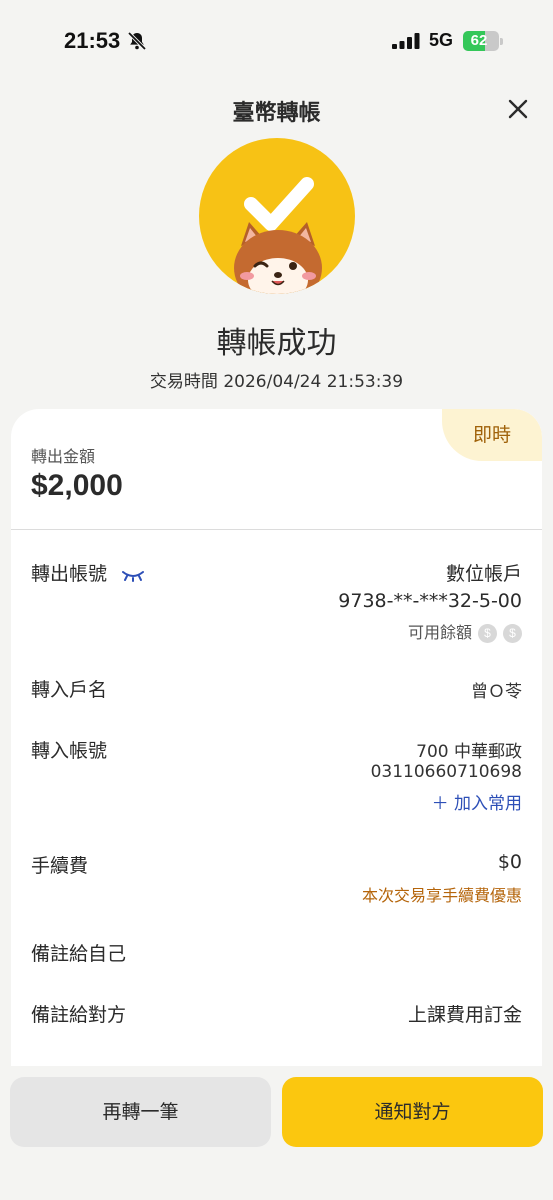 The image size is (553, 1200). What do you see at coordinates (276, 382) in the screenshot?
I see `transaction-time: 交易時間 2026/04/24 21:53:39` at bounding box center [276, 382].